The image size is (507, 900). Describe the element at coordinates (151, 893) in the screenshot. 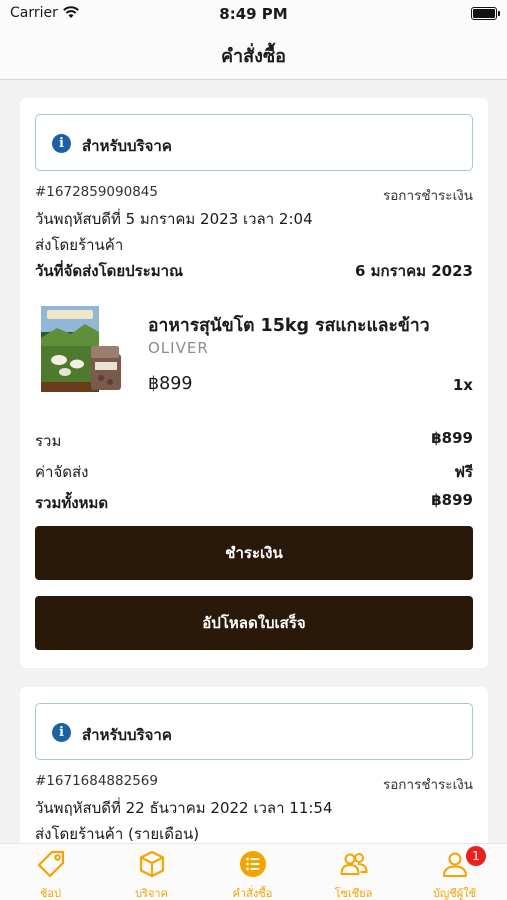

I see `tab-label: บริจาค` at that location.